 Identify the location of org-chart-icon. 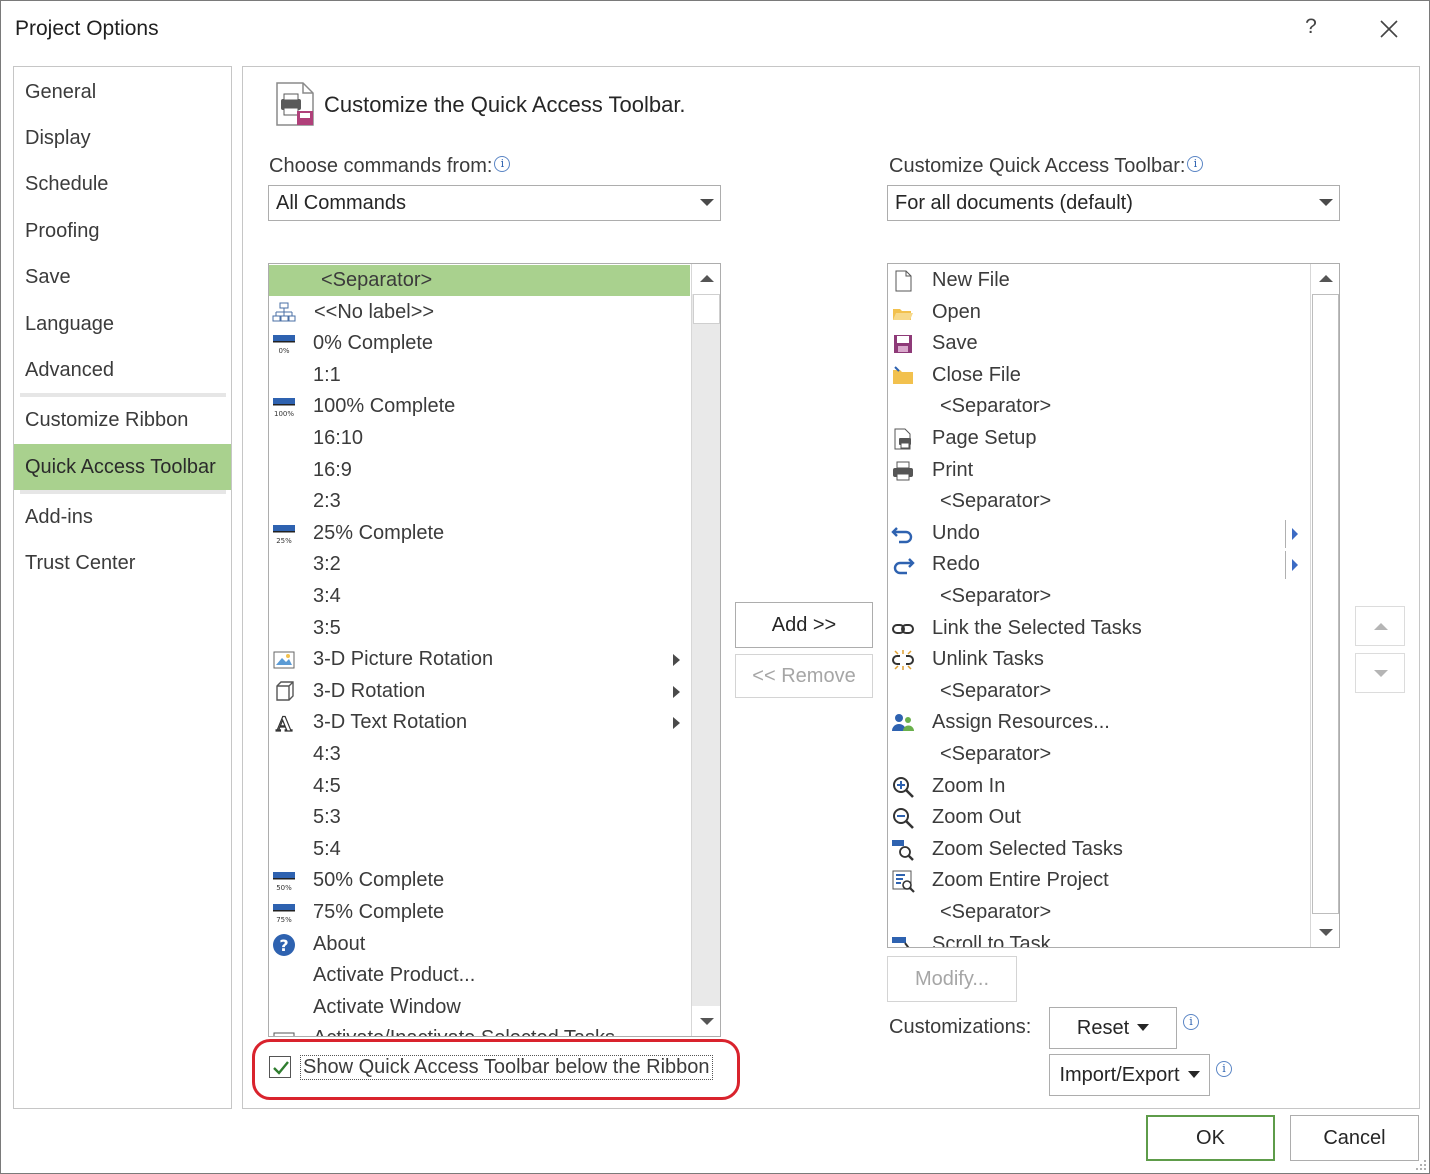
(284, 313).